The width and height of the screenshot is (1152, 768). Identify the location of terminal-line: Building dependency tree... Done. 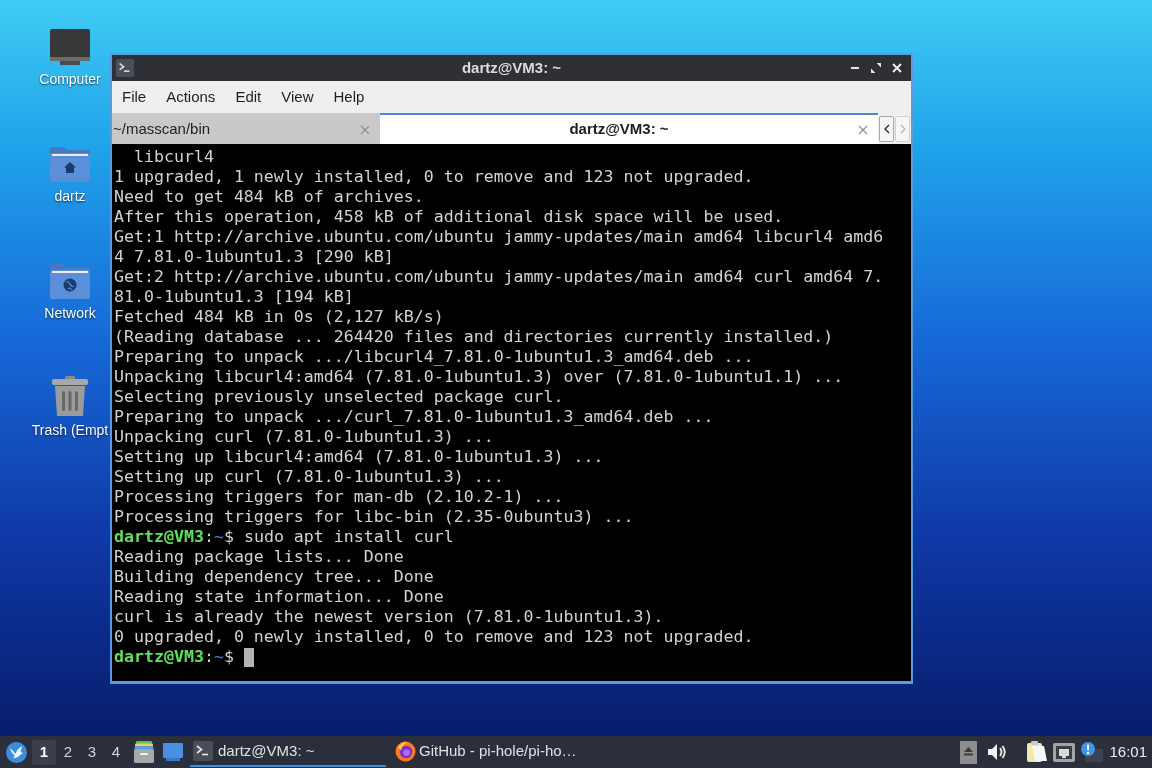
(274, 577).